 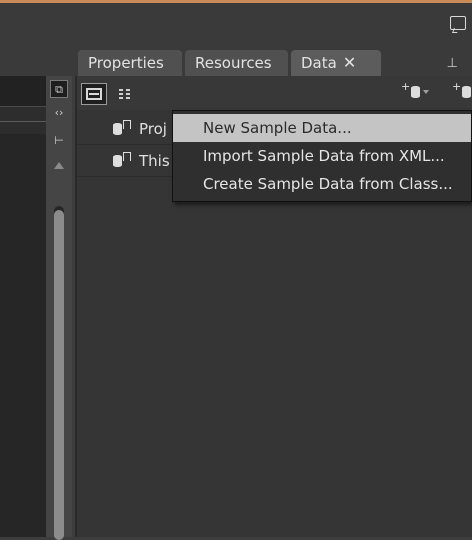 I want to click on add-live-data-source-icon, so click(x=467, y=91).